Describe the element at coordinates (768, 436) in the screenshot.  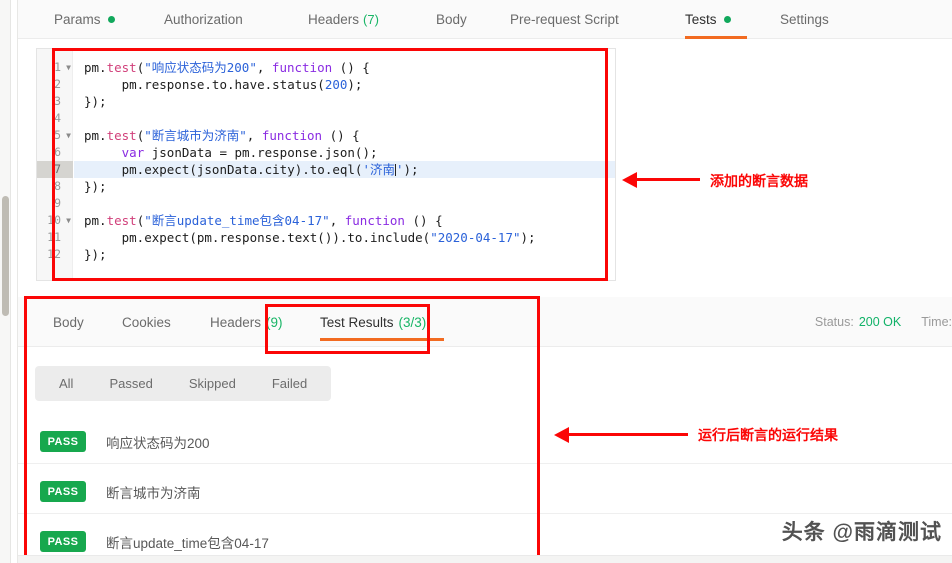
I see `annotation-label-results: 运行后断言的运行结果` at that location.